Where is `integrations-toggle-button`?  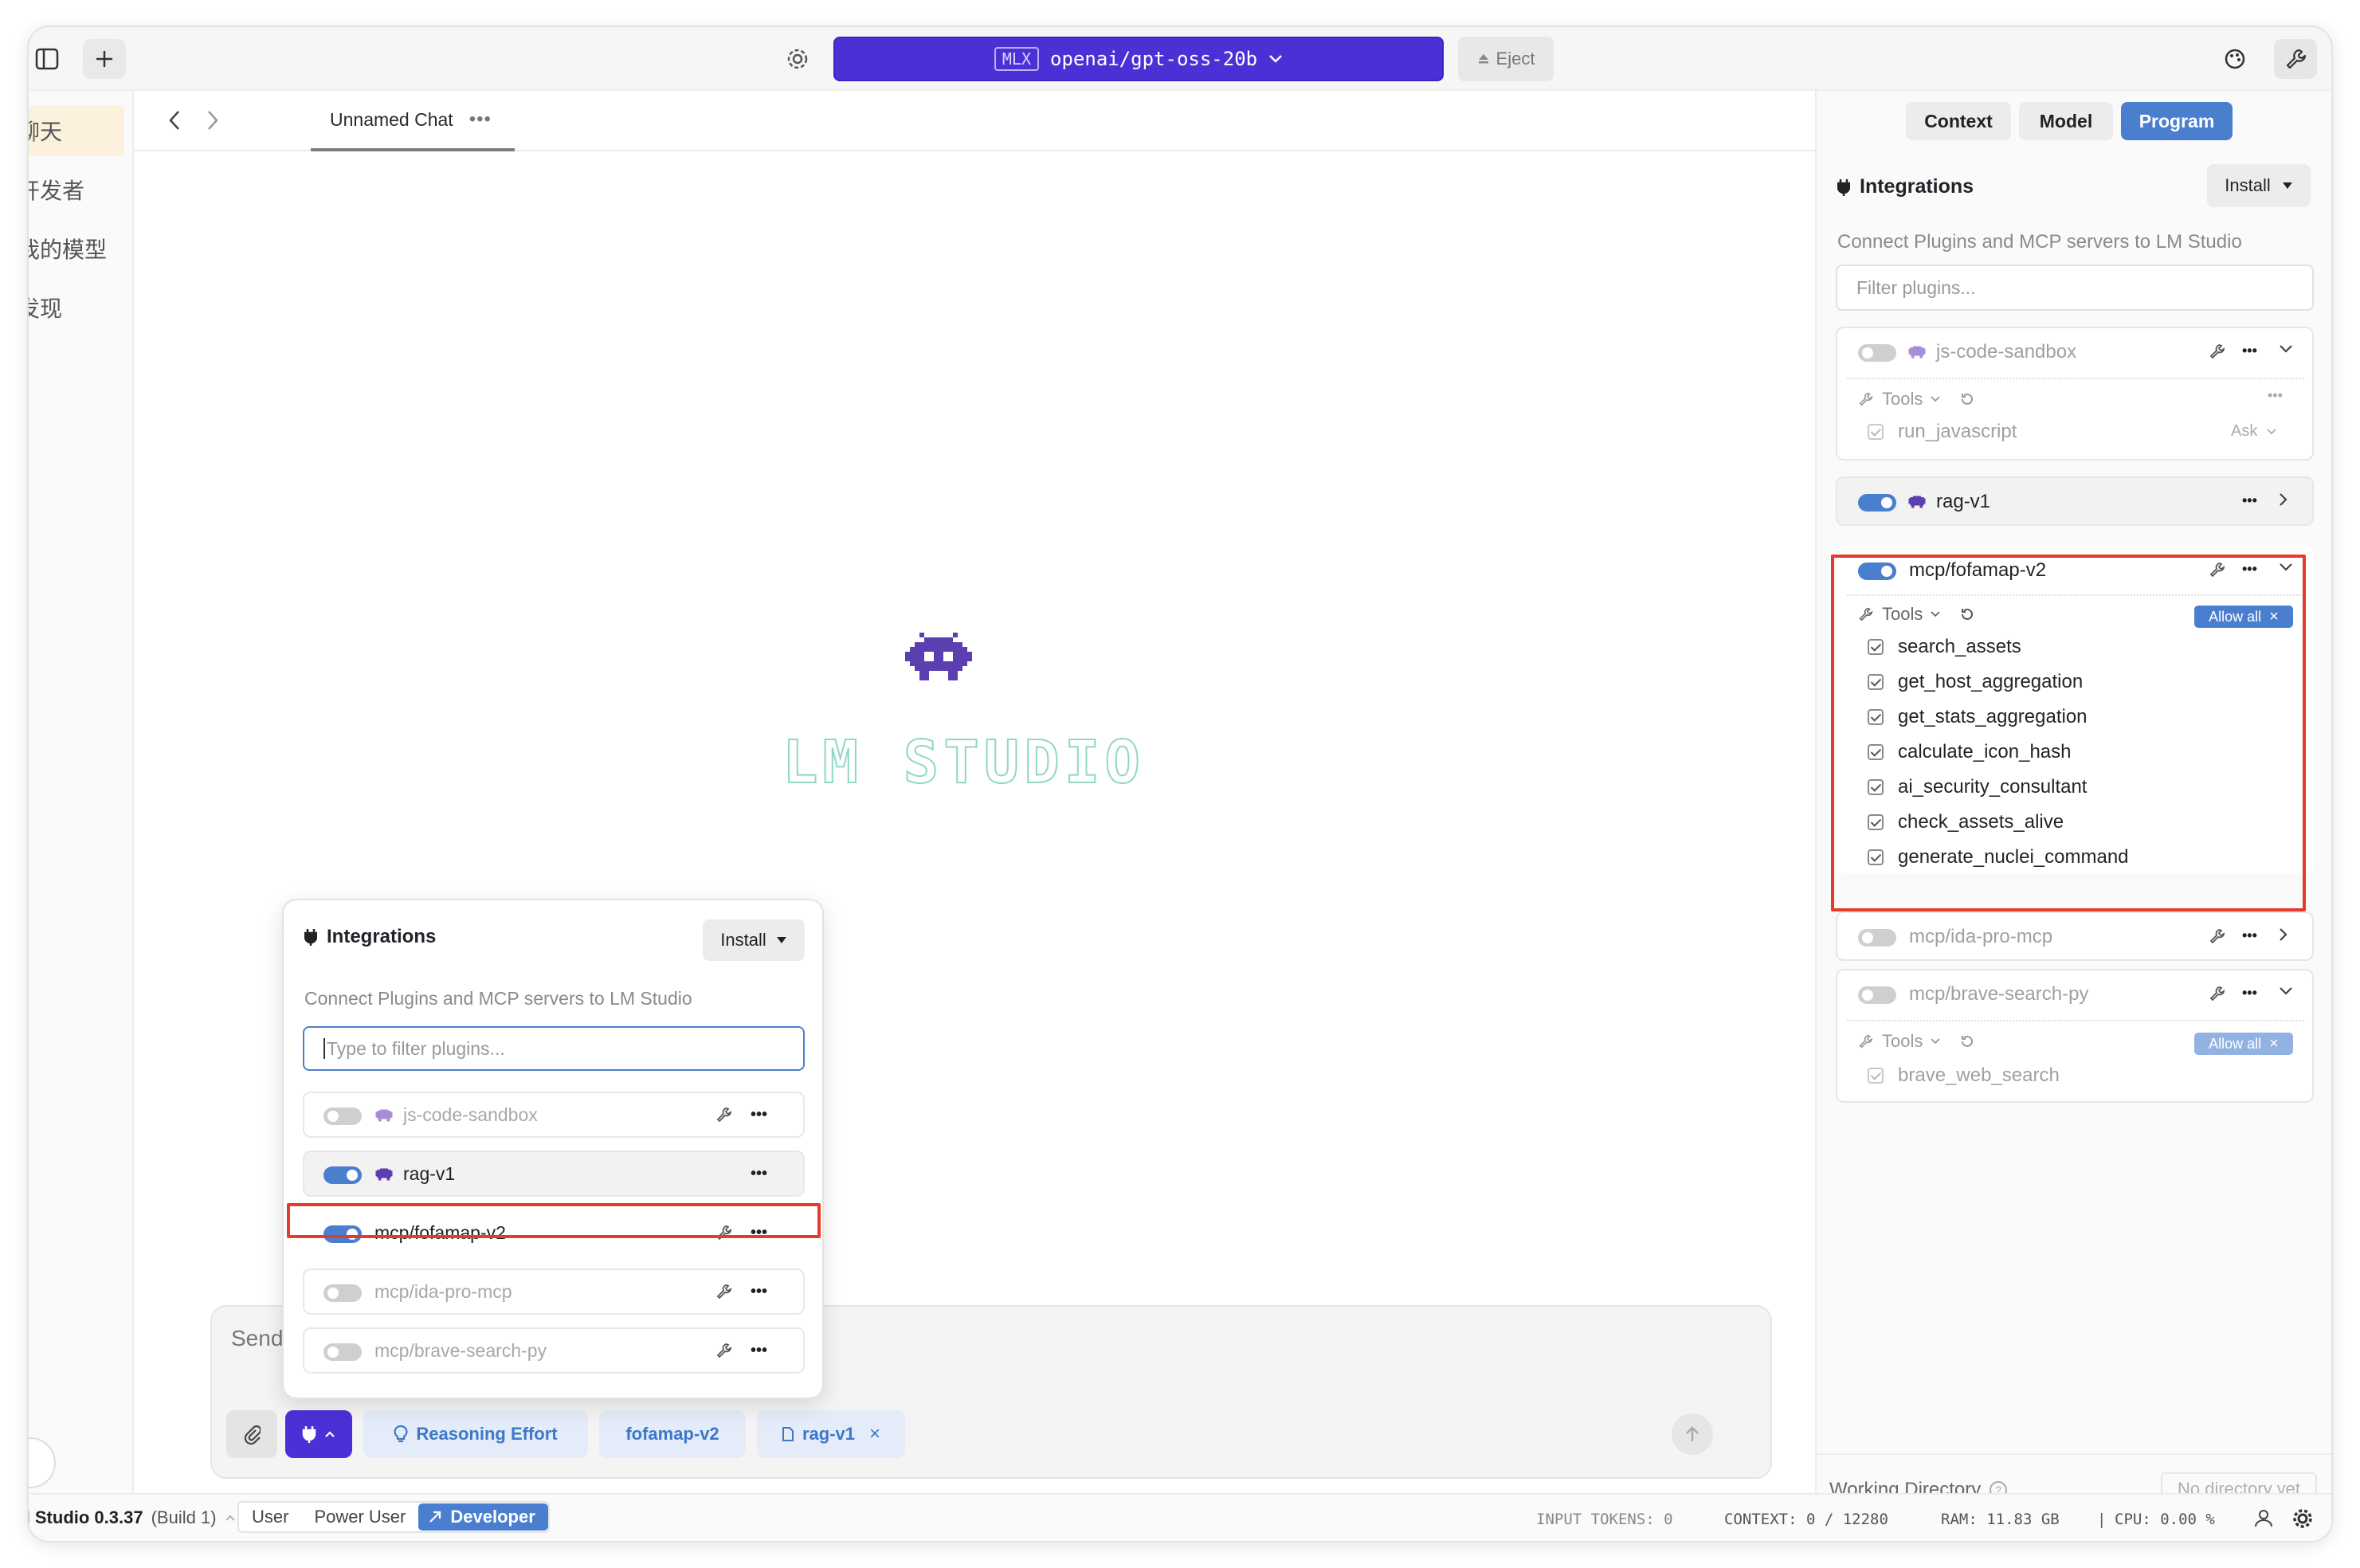
integrations-toggle-button is located at coordinates (318, 1434).